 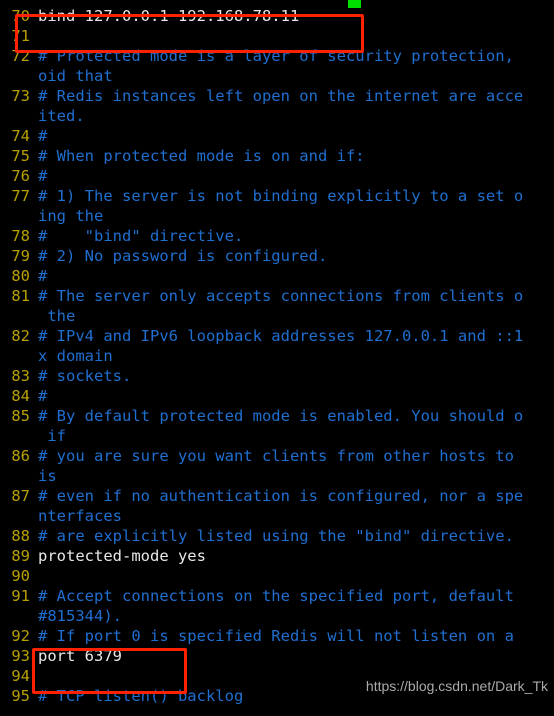 What do you see at coordinates (47, 476) in the screenshot?
I see `config-comment-text: is` at bounding box center [47, 476].